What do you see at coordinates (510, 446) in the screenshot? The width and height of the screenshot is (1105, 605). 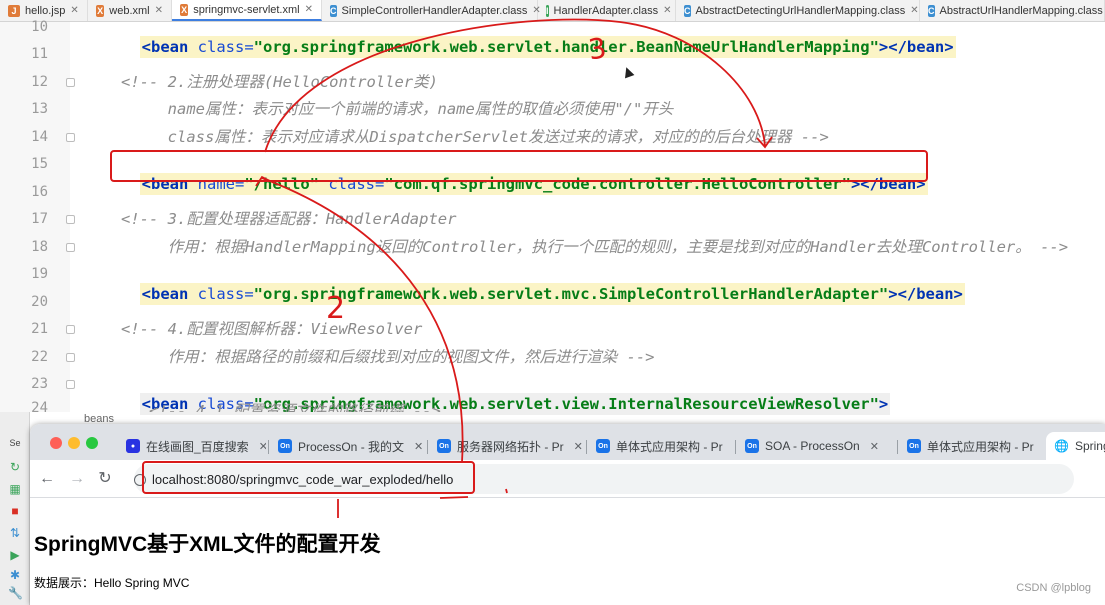 I see `browser-tab-label: 服务器网络拓扑 - Pr` at bounding box center [510, 446].